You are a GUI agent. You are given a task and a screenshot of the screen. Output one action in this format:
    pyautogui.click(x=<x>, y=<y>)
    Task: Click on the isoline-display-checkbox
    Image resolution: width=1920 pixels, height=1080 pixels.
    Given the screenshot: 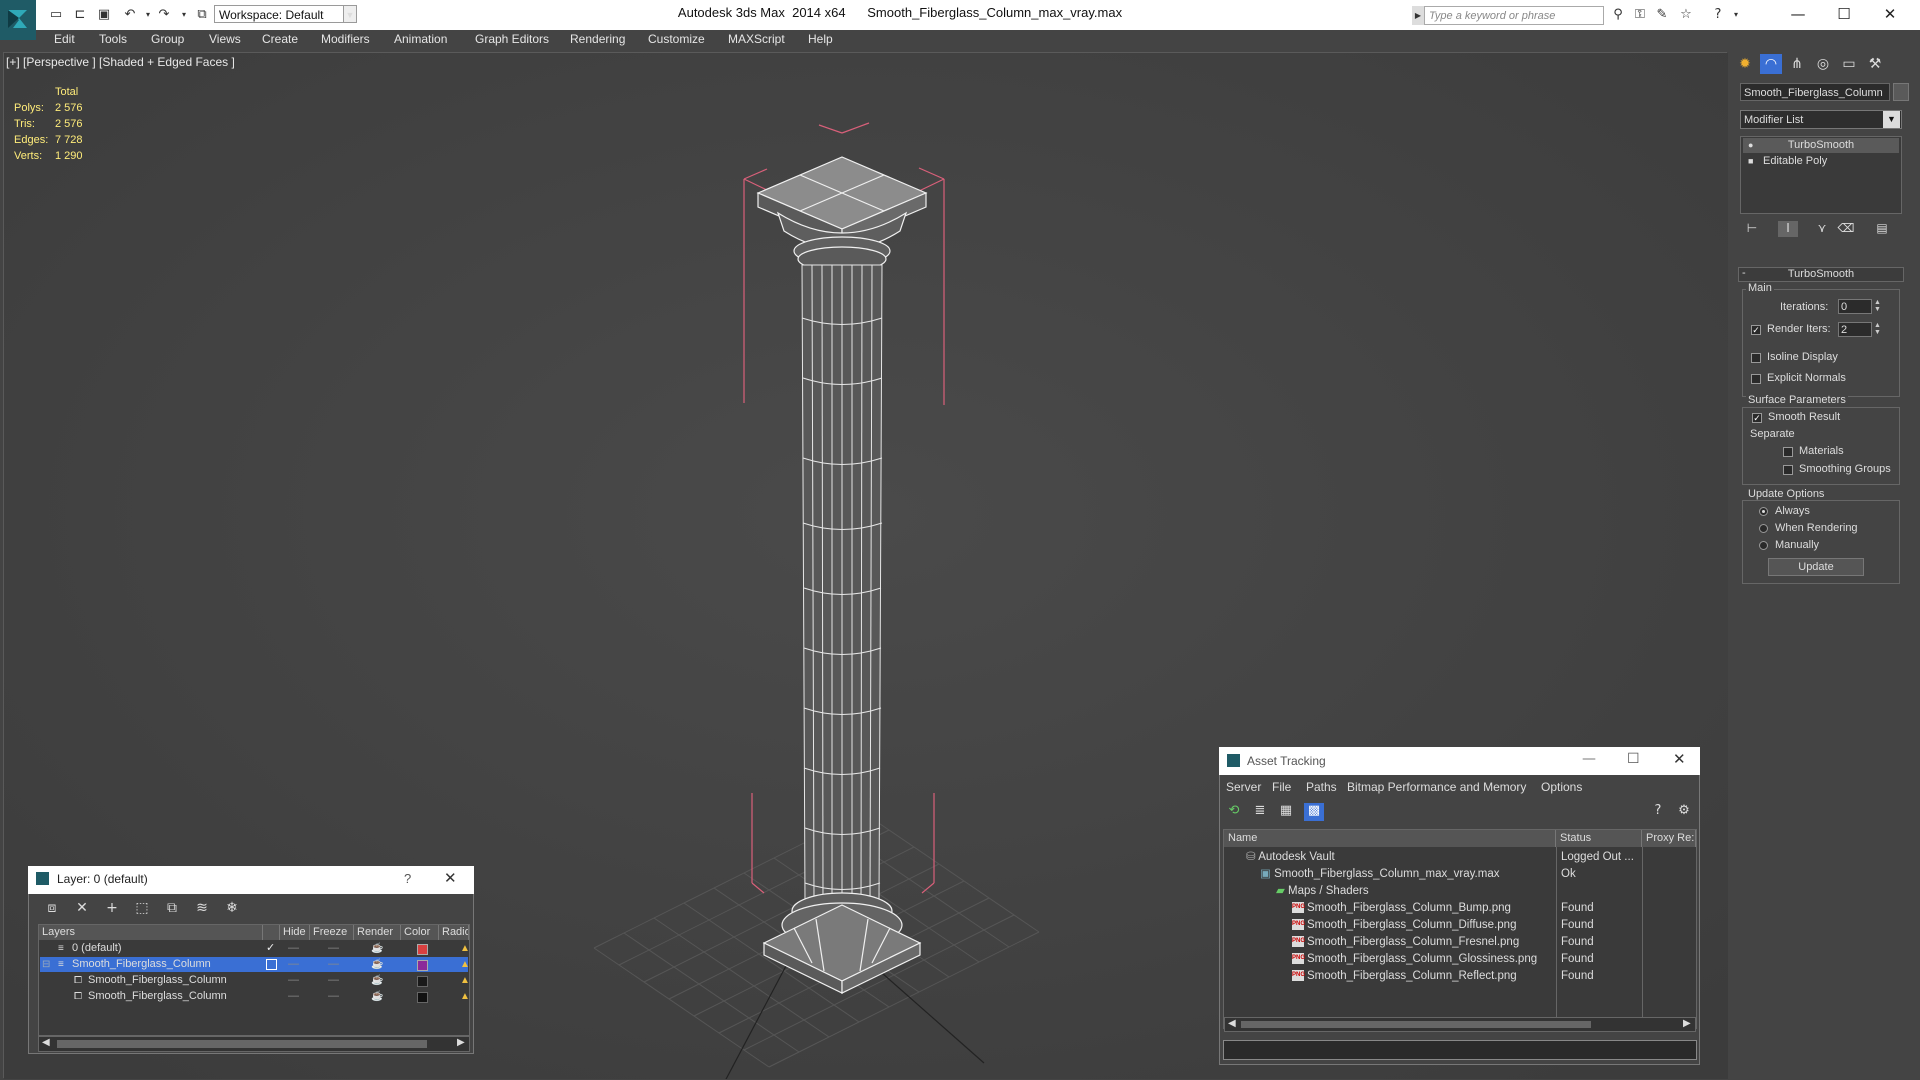 What is the action you would take?
    pyautogui.click(x=1756, y=358)
    